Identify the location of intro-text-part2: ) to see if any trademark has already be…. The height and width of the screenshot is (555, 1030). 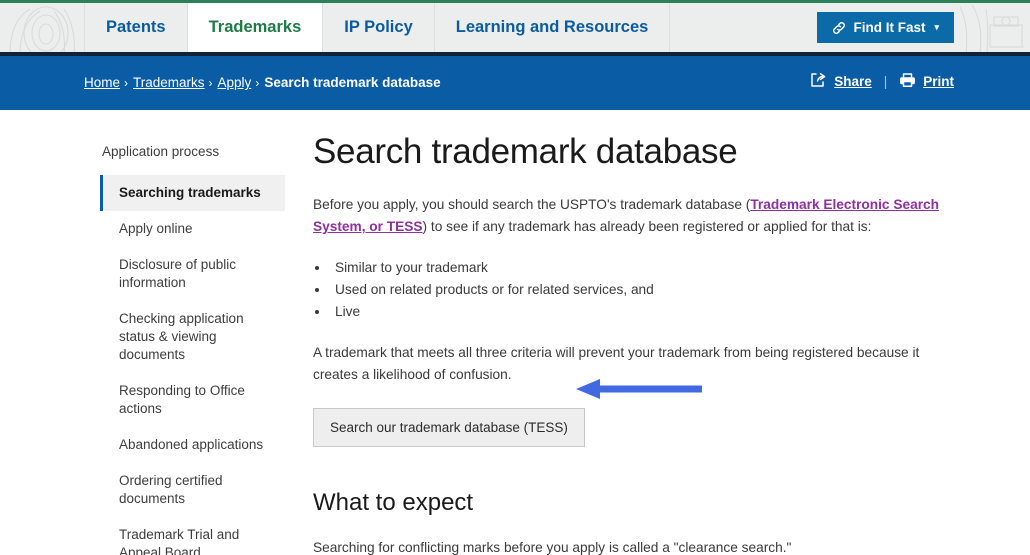
(647, 226).